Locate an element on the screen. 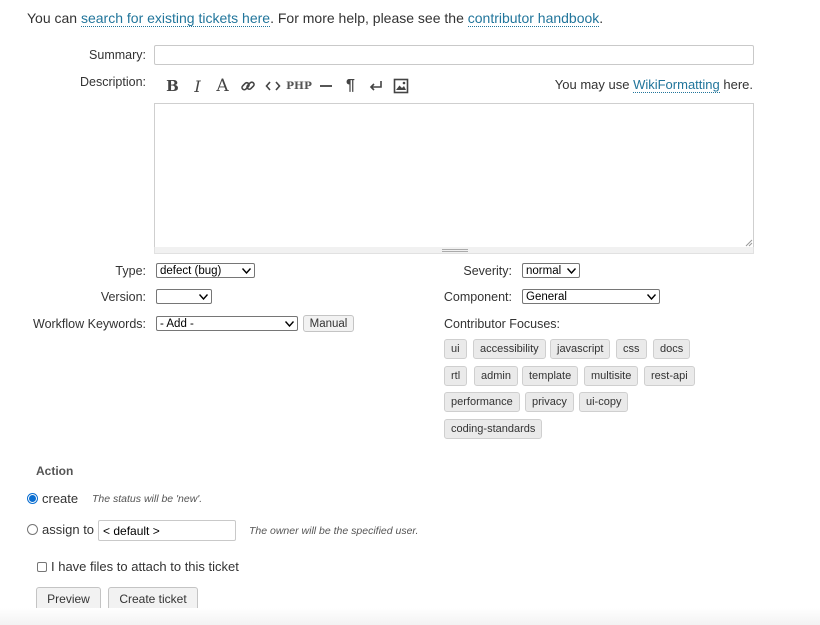 The image size is (820, 625). component-select-value: General is located at coordinates (546, 296).